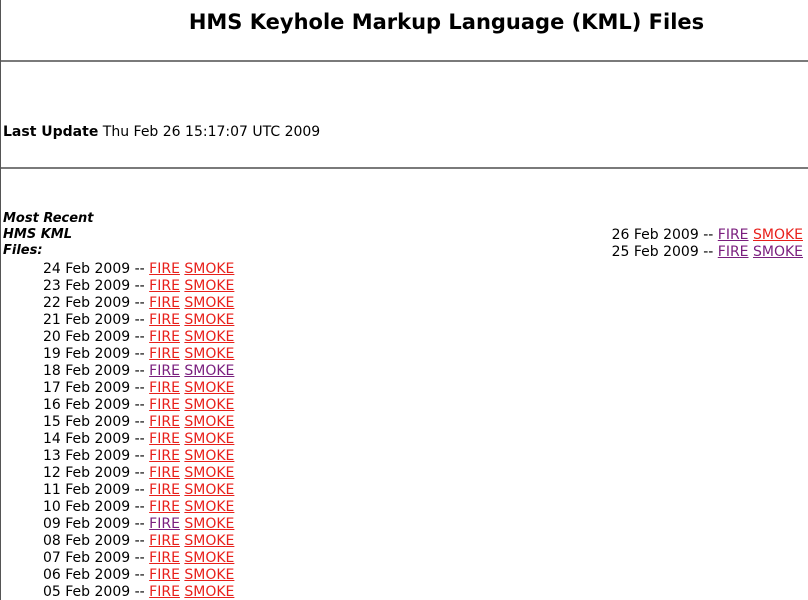  I want to click on file-row: 13 Feb 2009 -- FIRE SMOKE, so click(138, 456).